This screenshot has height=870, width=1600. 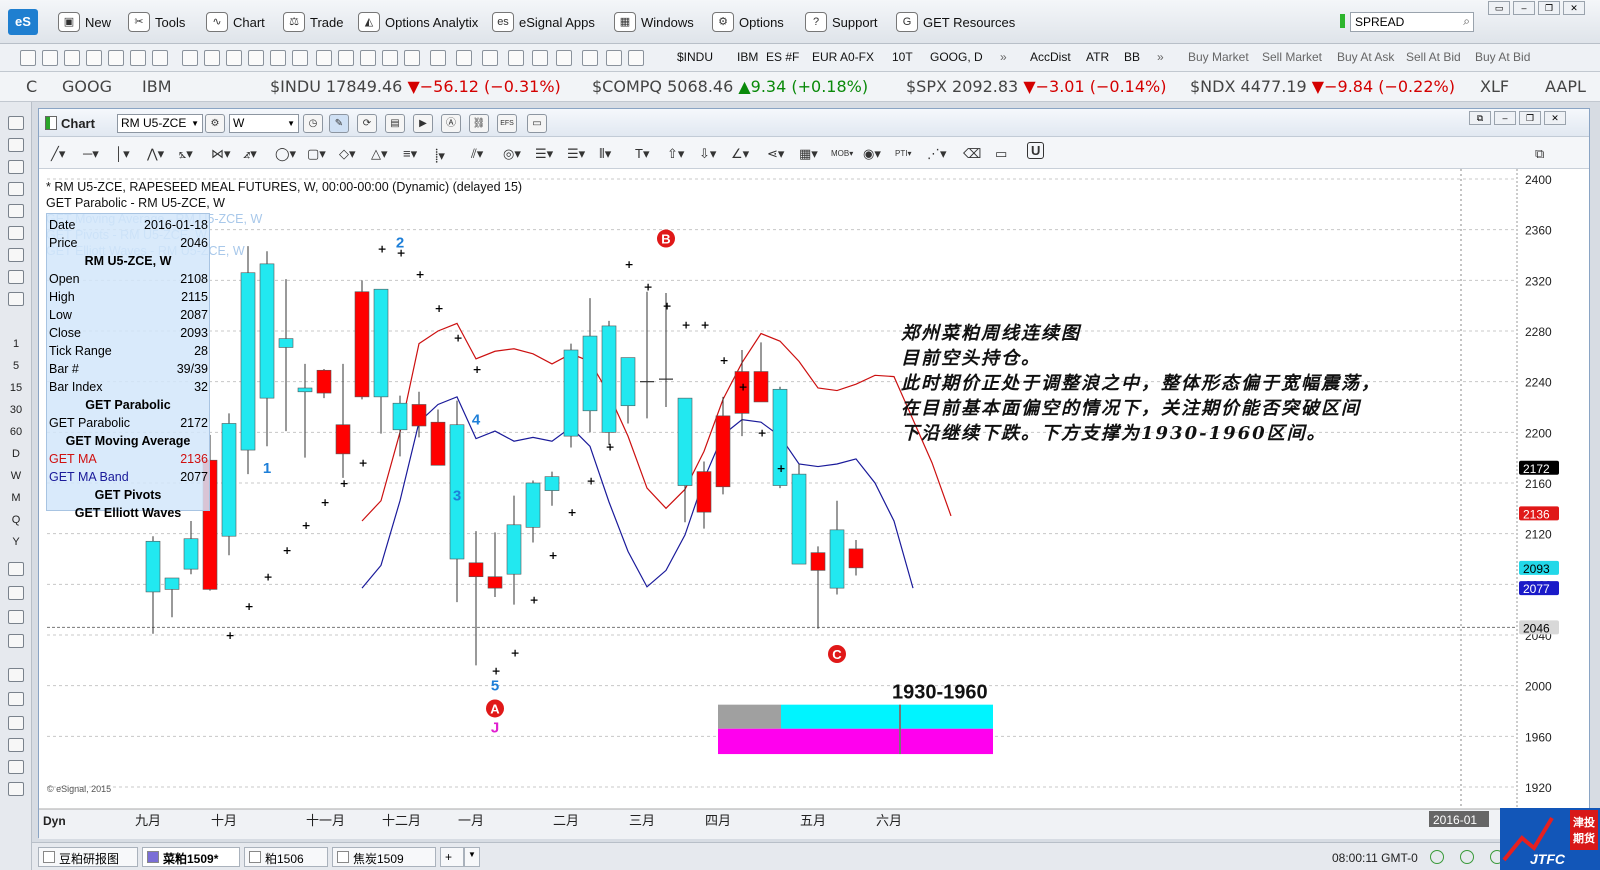 I want to click on trade-buy-at-bid-button: Buy At Bid, so click(x=1502, y=57).